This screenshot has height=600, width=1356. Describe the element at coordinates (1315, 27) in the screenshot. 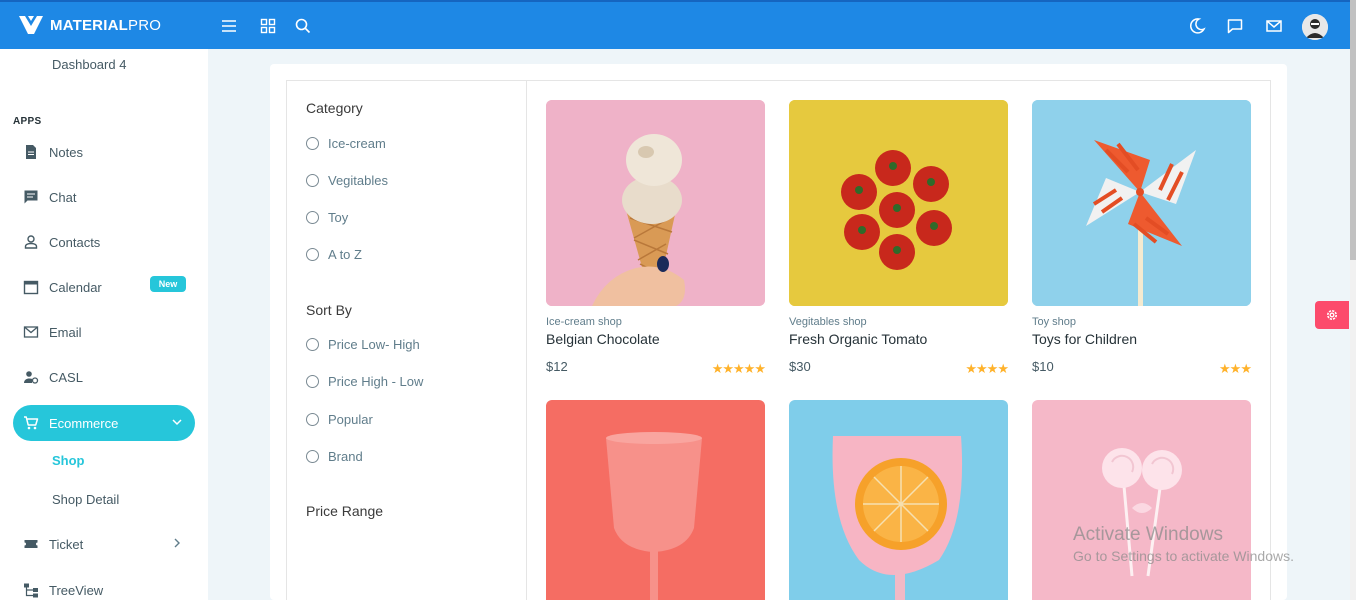

I see `avatar` at that location.